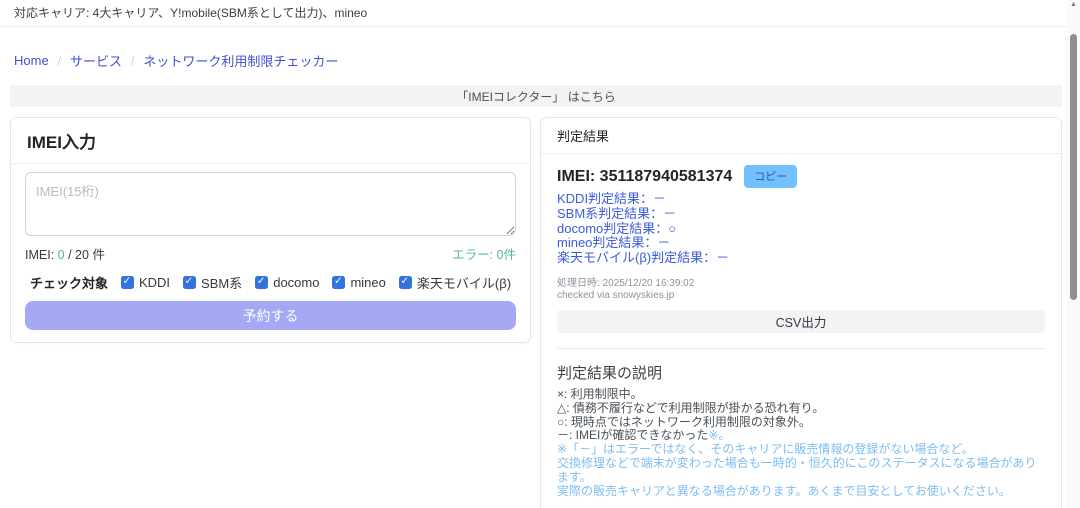 The image size is (1080, 508). I want to click on result-line-kddi: KDDI判定結果：－, so click(612, 198).